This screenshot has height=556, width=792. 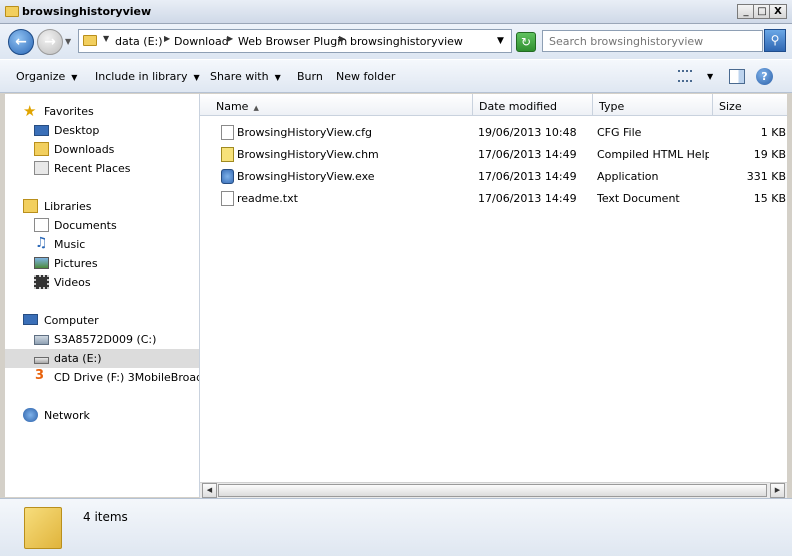 I want to click on refresh-button: ↻, so click(x=526, y=42).